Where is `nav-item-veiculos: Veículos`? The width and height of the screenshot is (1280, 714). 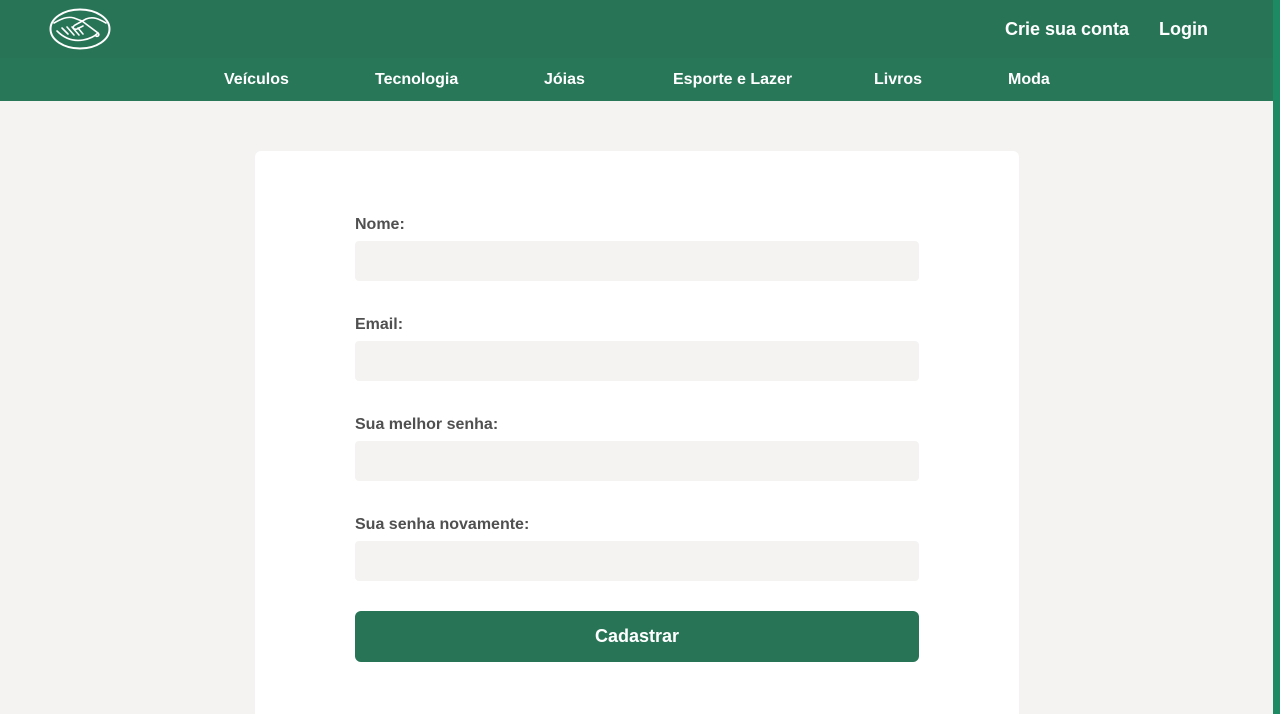
nav-item-veiculos: Veículos is located at coordinates (256, 79).